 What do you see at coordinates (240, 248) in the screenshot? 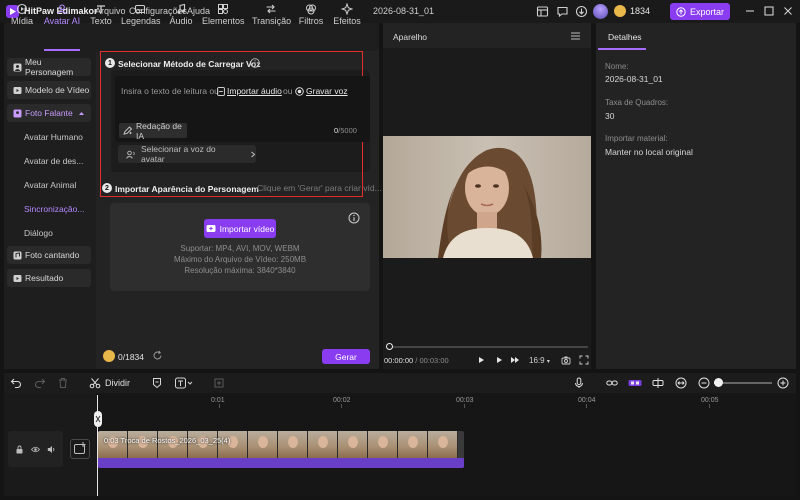
I see `supported-formats: Suportar: MP4, AVI, MOV, WEBM` at bounding box center [240, 248].